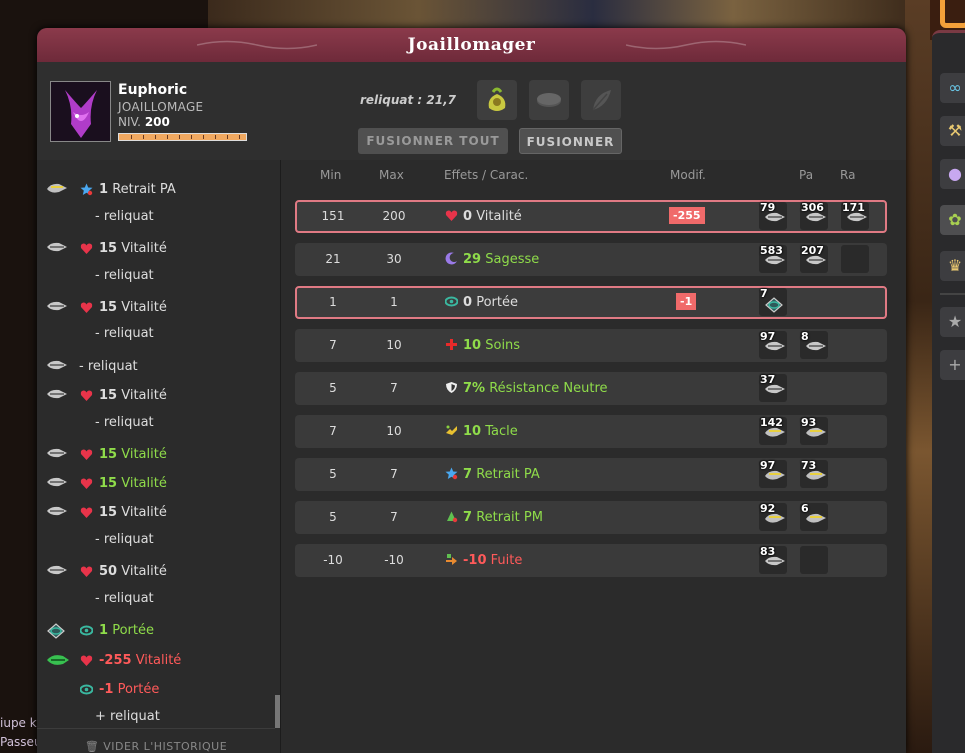 The image size is (965, 753). Describe the element at coordinates (394, 431) in the screenshot. I see `max-value: 10` at that location.